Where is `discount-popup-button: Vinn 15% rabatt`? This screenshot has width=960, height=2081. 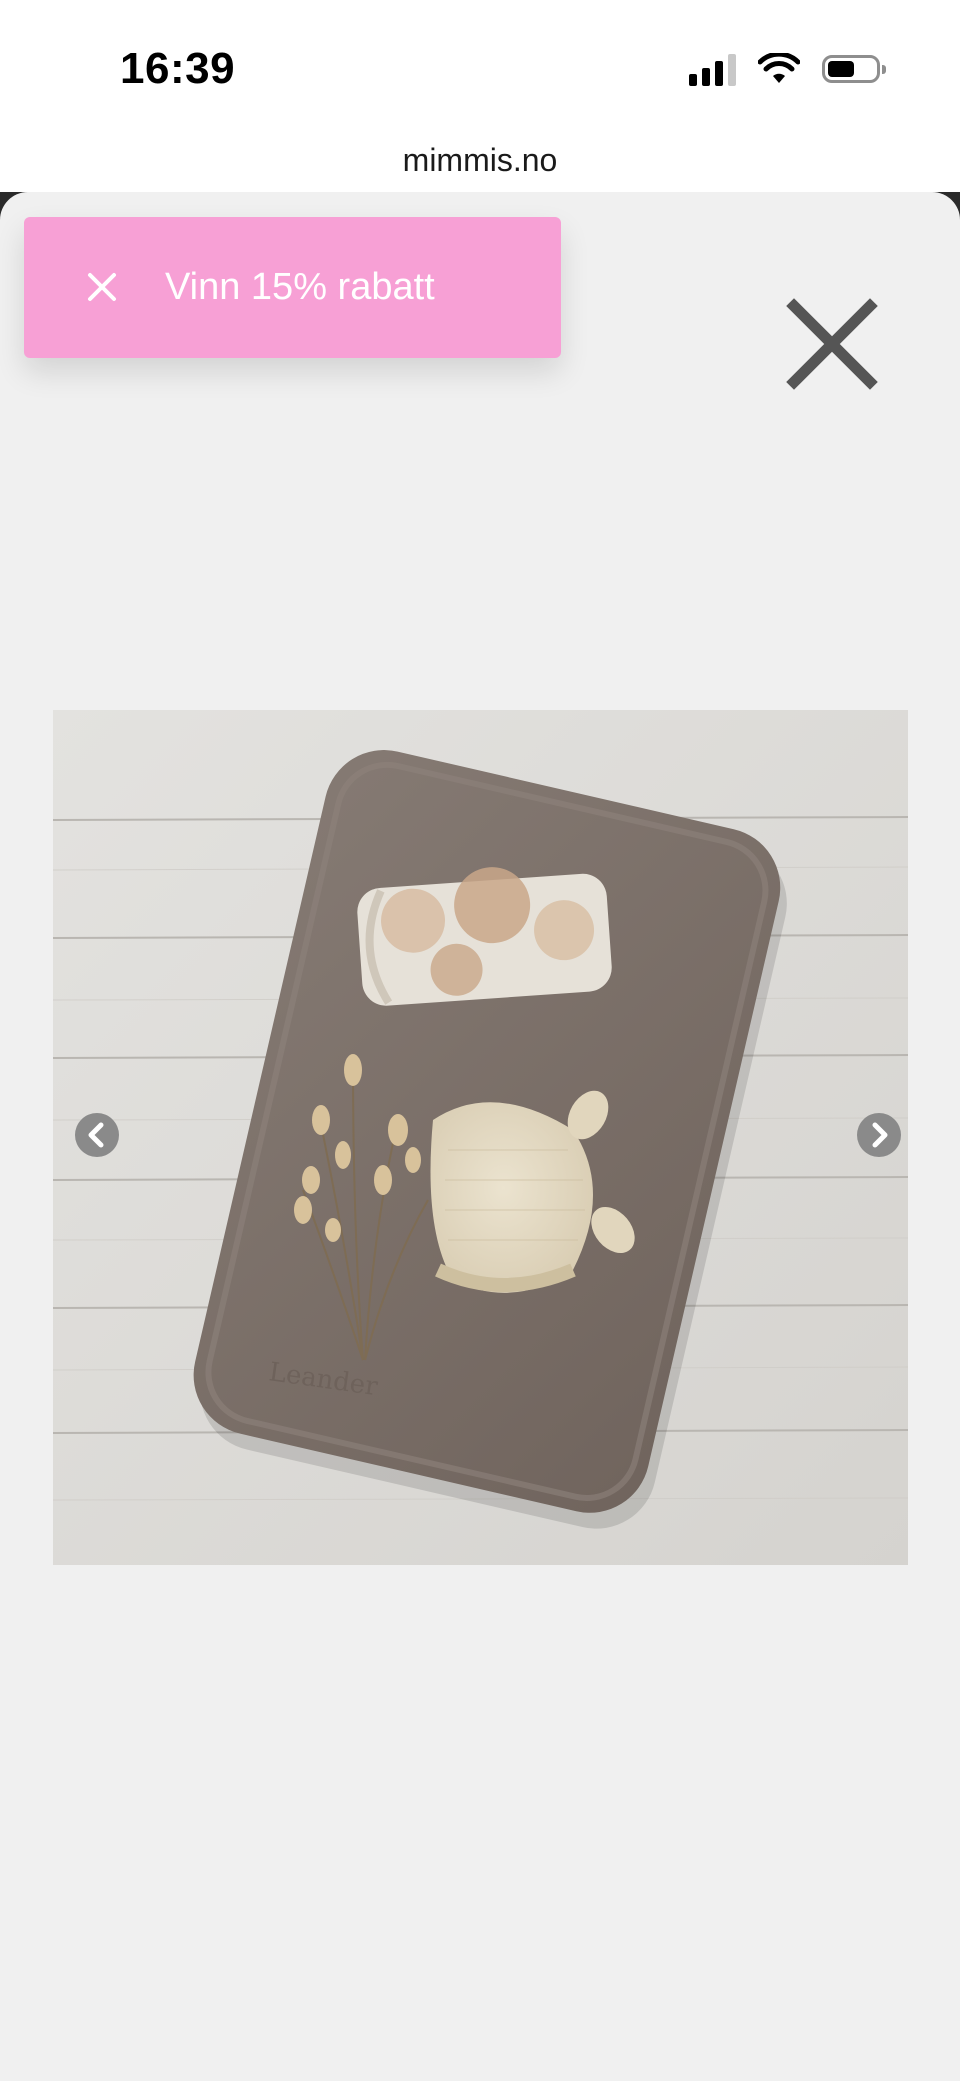 discount-popup-button: Vinn 15% rabatt is located at coordinates (292, 287).